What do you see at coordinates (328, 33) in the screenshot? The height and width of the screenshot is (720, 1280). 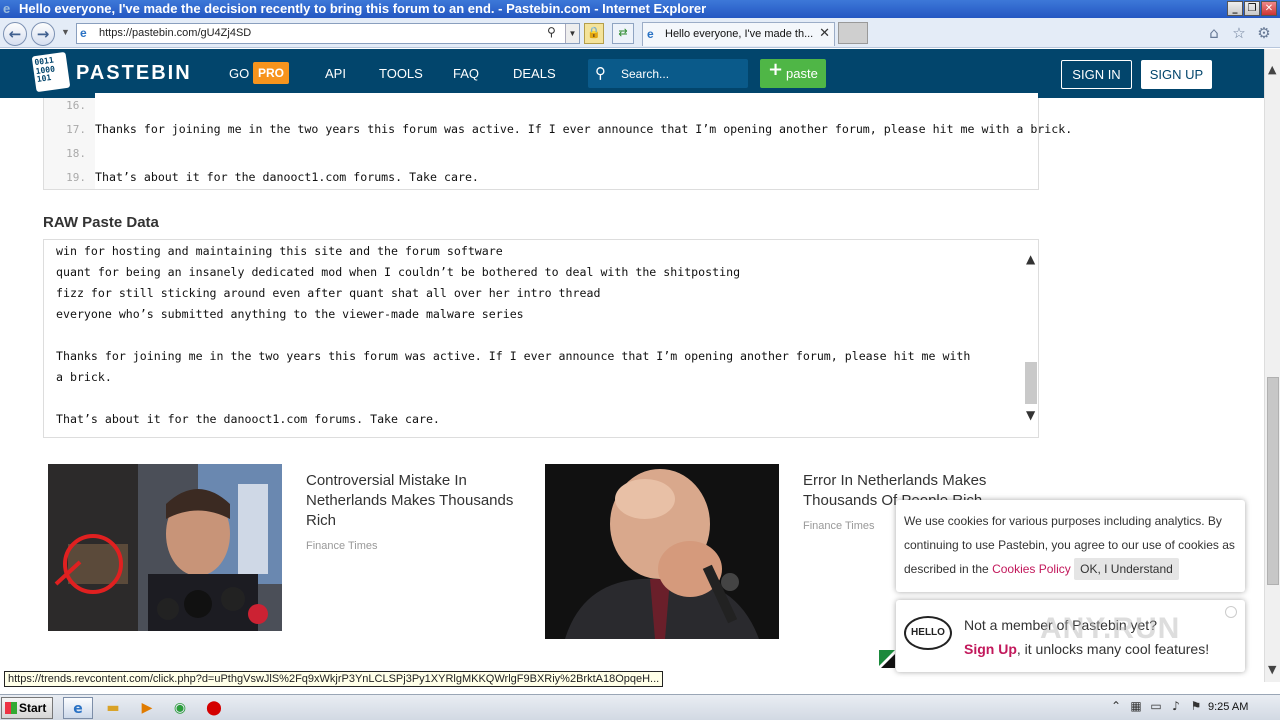 I see `address-field: e https://pastebin.com/gU4Zj4SD ⚲ ▼` at bounding box center [328, 33].